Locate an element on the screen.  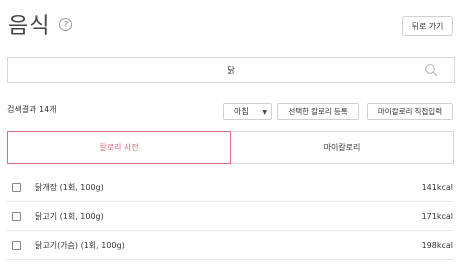
help-icon: ? is located at coordinates (66, 24).